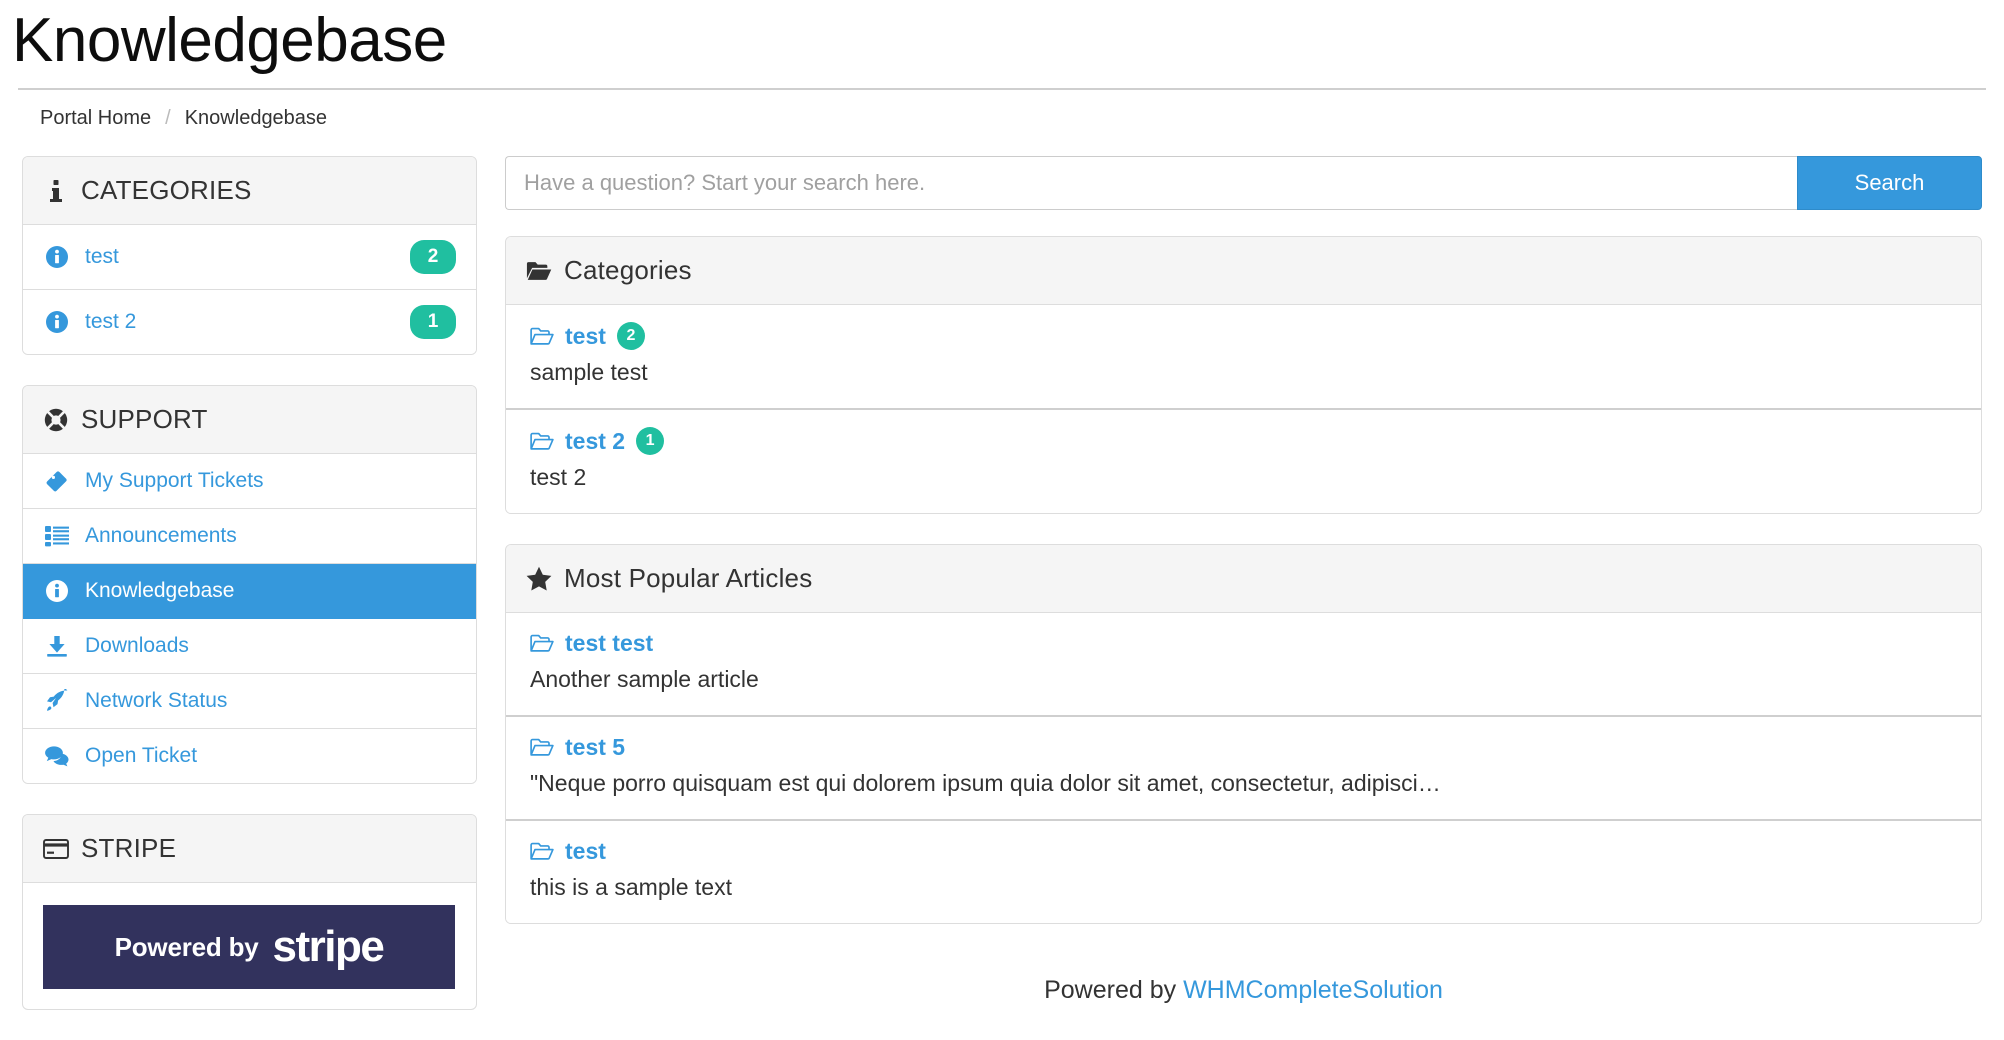  Describe the element at coordinates (141, 755) in the screenshot. I see `sidebar-item-label: Open Ticket` at that location.